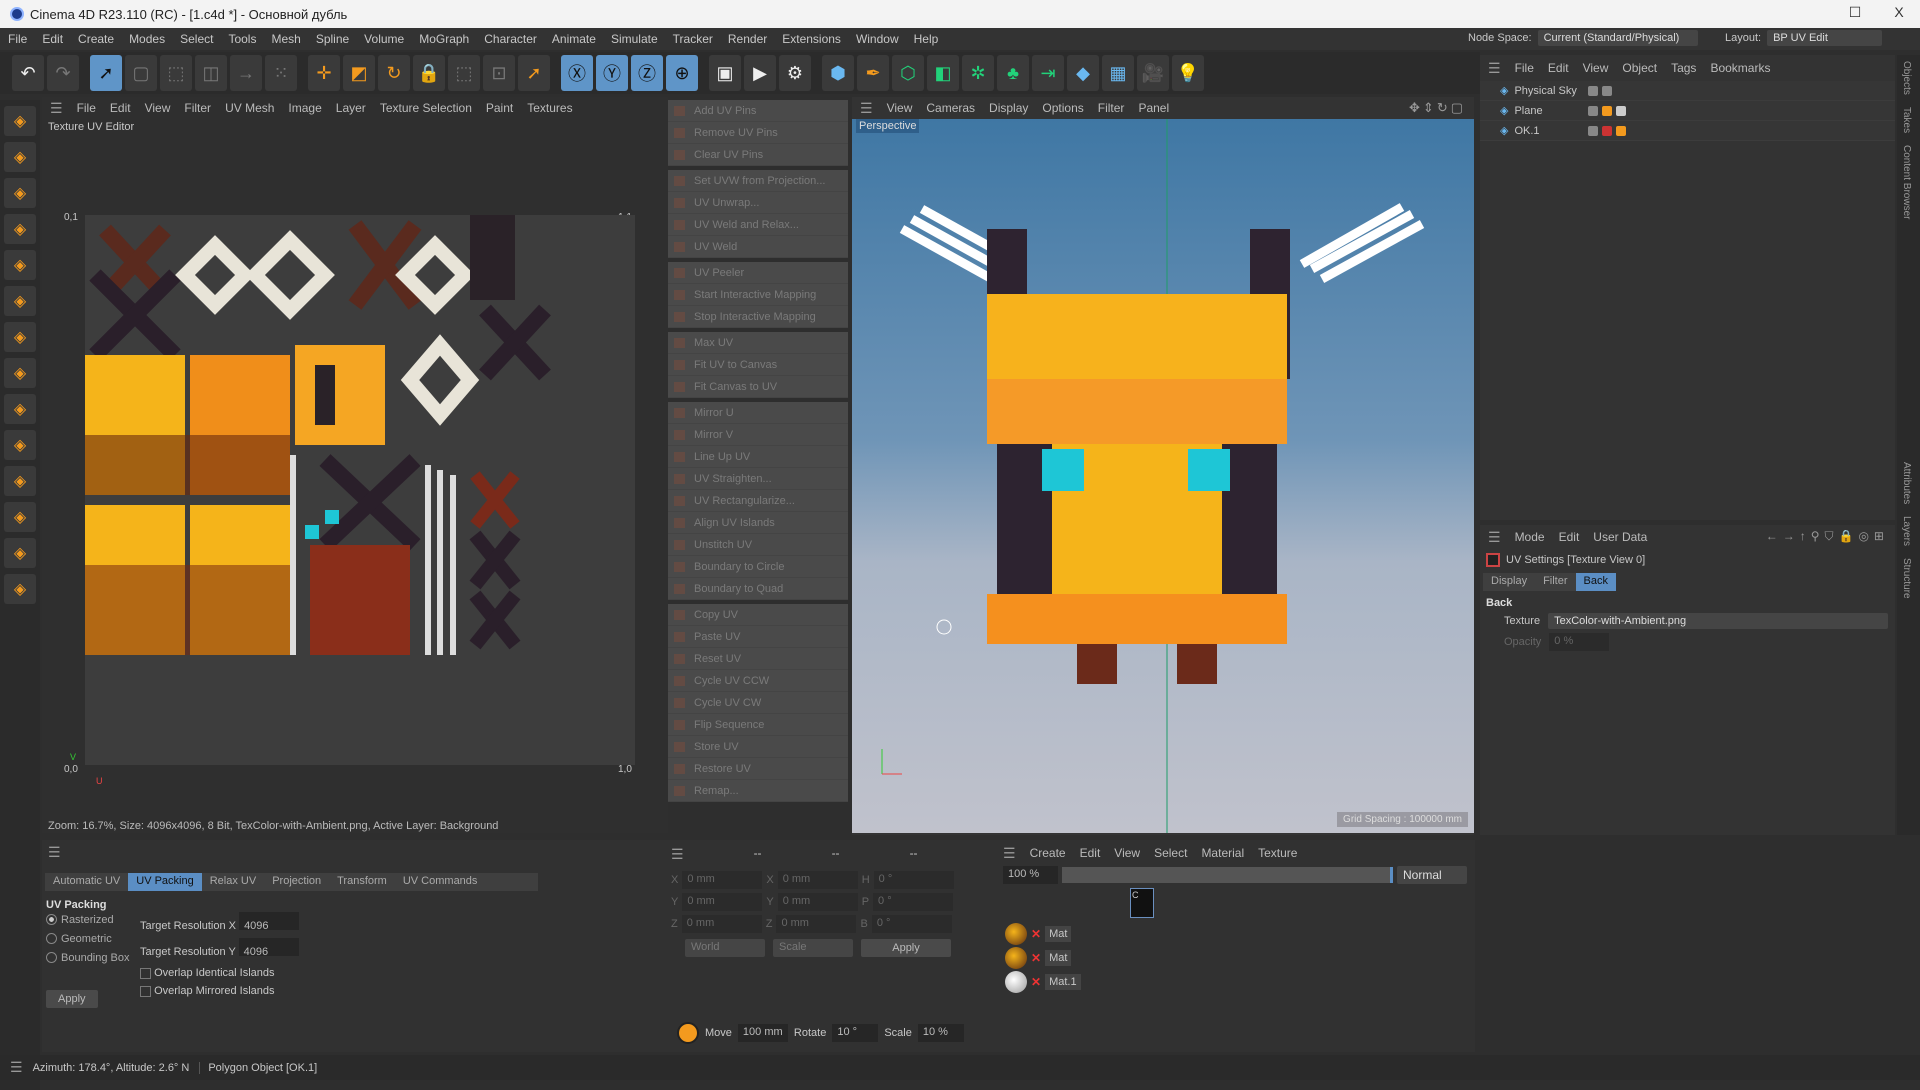 The width and height of the screenshot is (1920, 1090). I want to click on select-box-icon: ▢, so click(141, 73).